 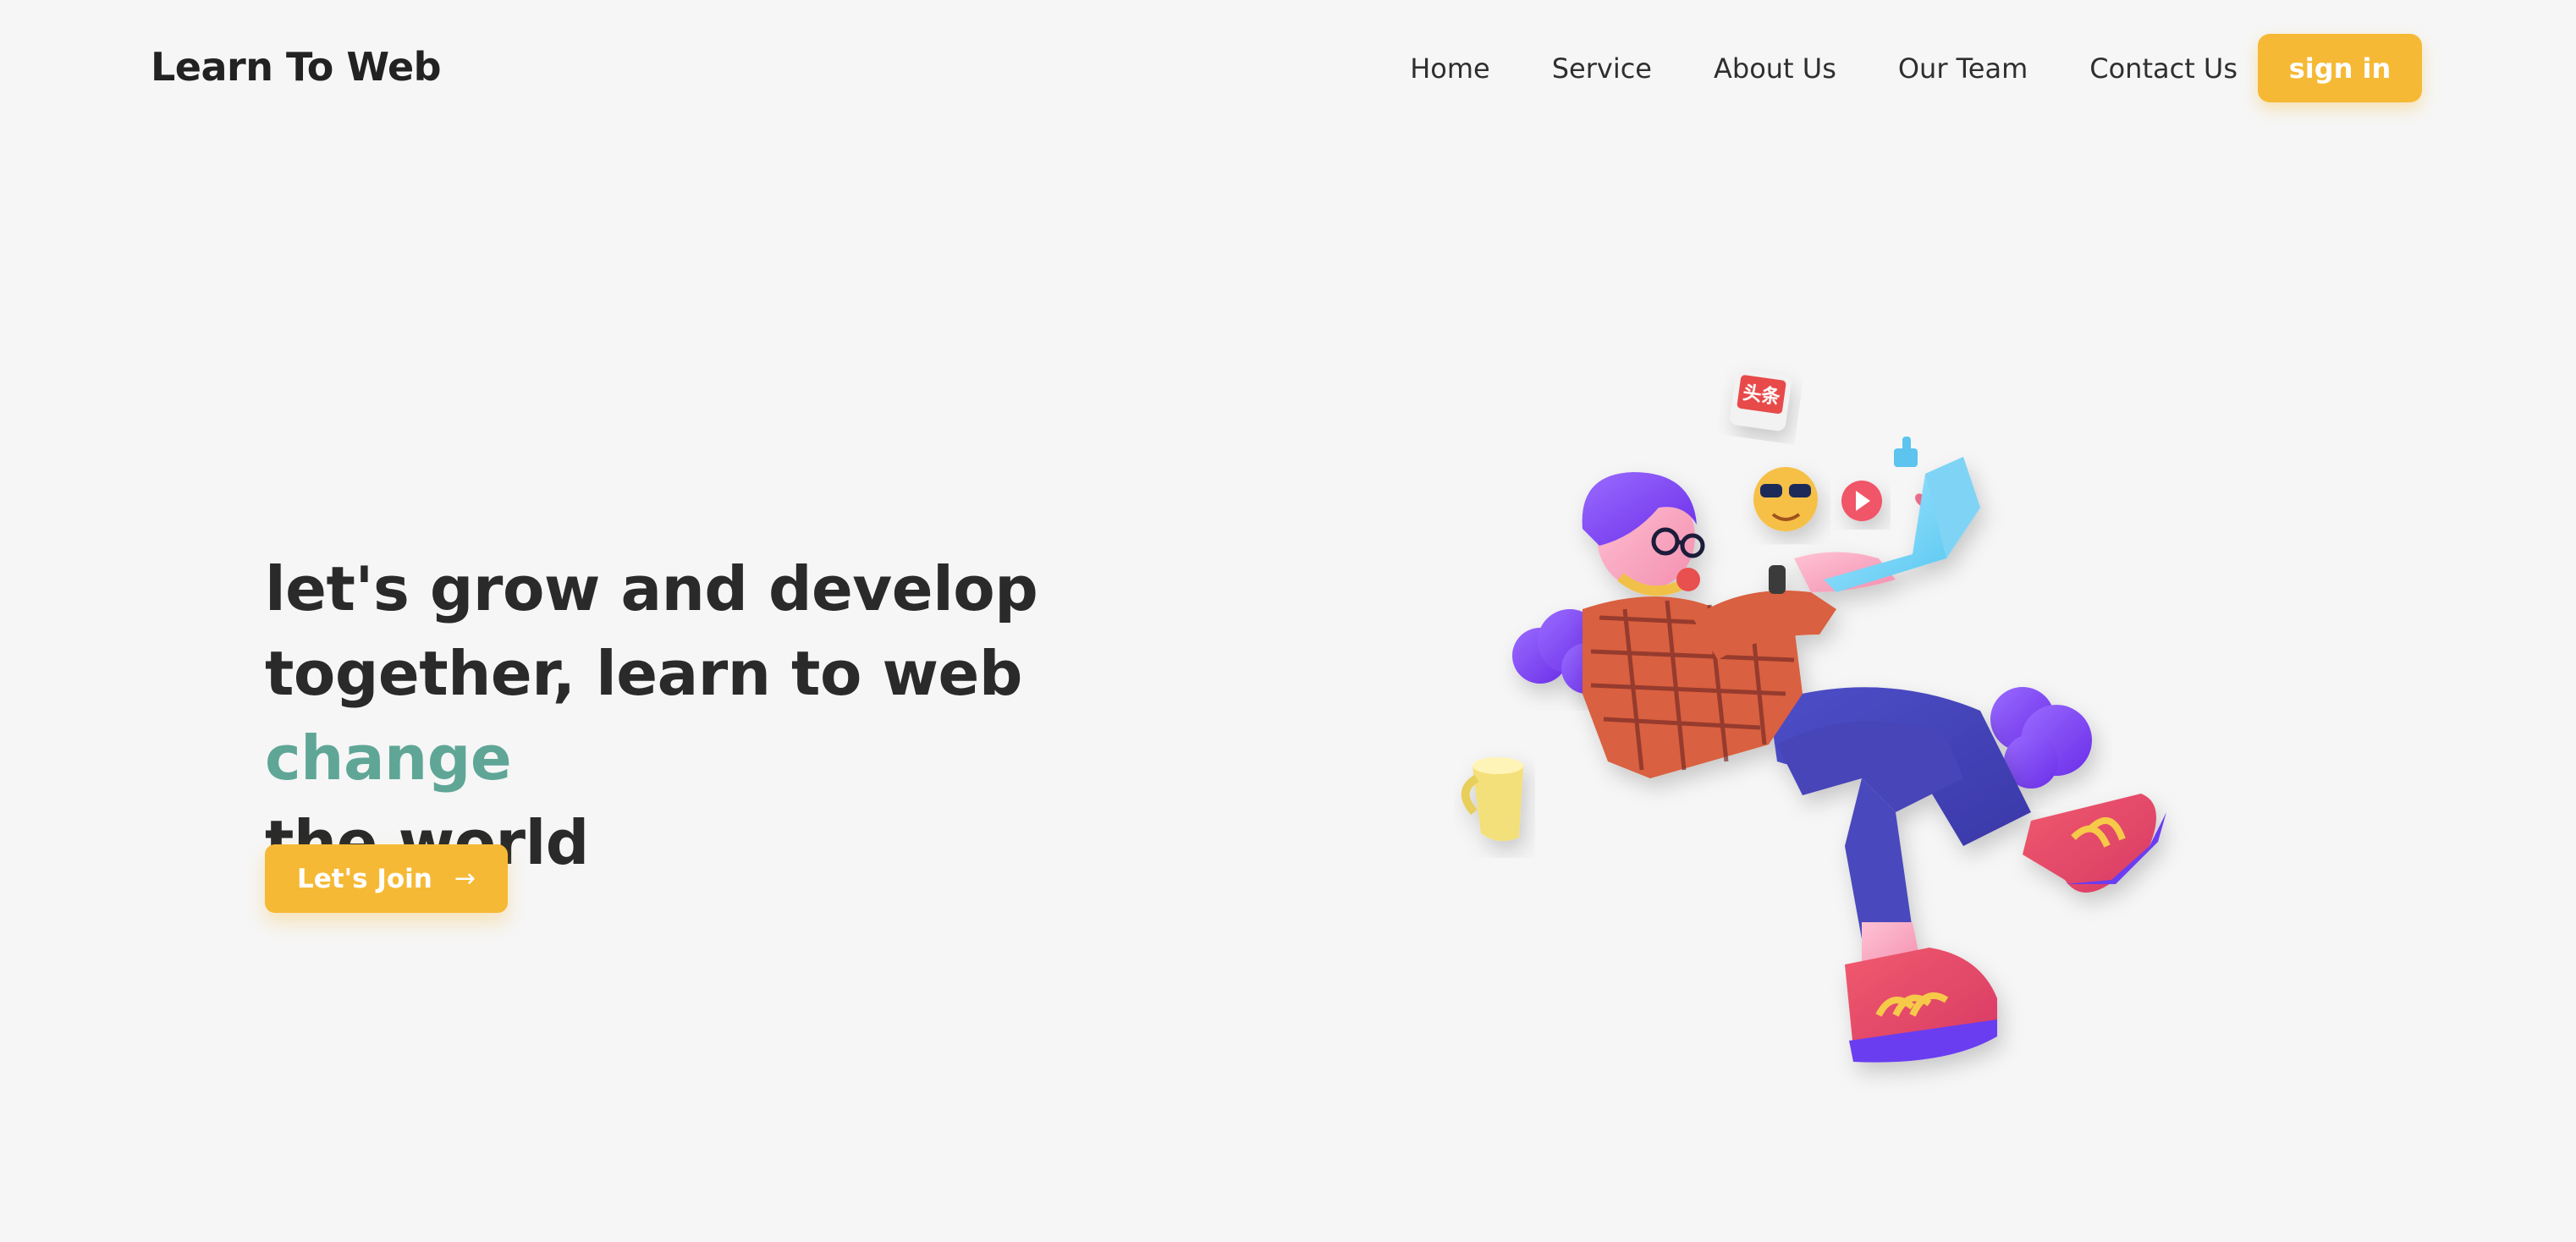 I want to click on nav-link-about-us: About Us, so click(x=1775, y=68).